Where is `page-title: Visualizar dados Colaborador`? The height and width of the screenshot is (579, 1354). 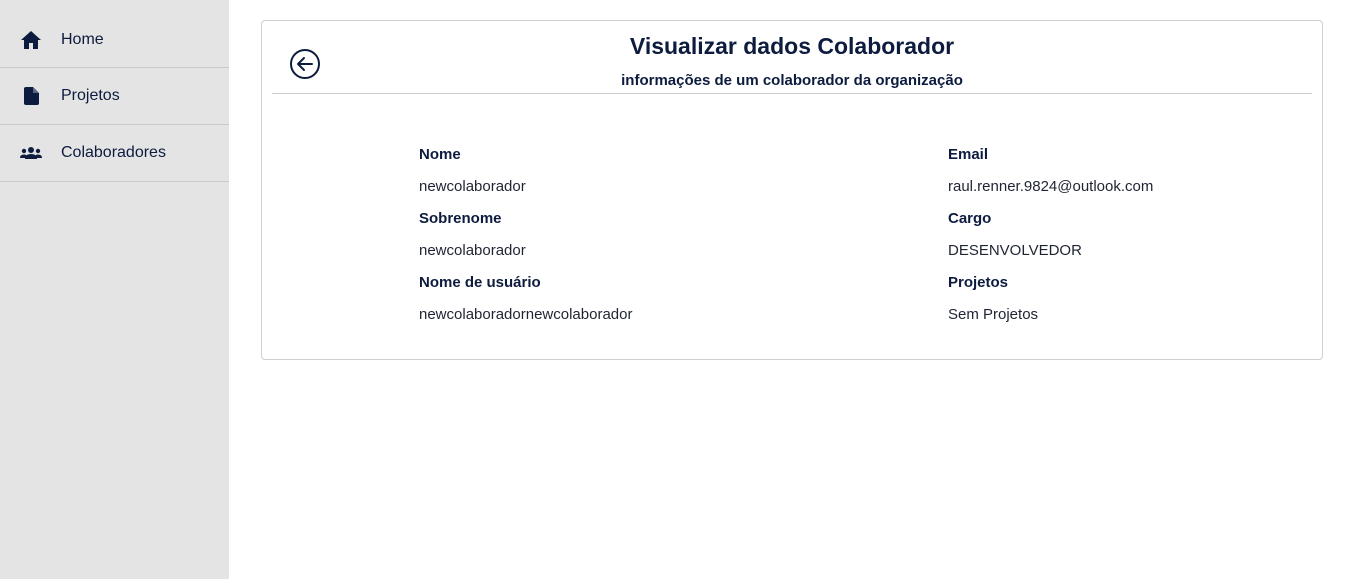
page-title: Visualizar dados Colaborador is located at coordinates (792, 46).